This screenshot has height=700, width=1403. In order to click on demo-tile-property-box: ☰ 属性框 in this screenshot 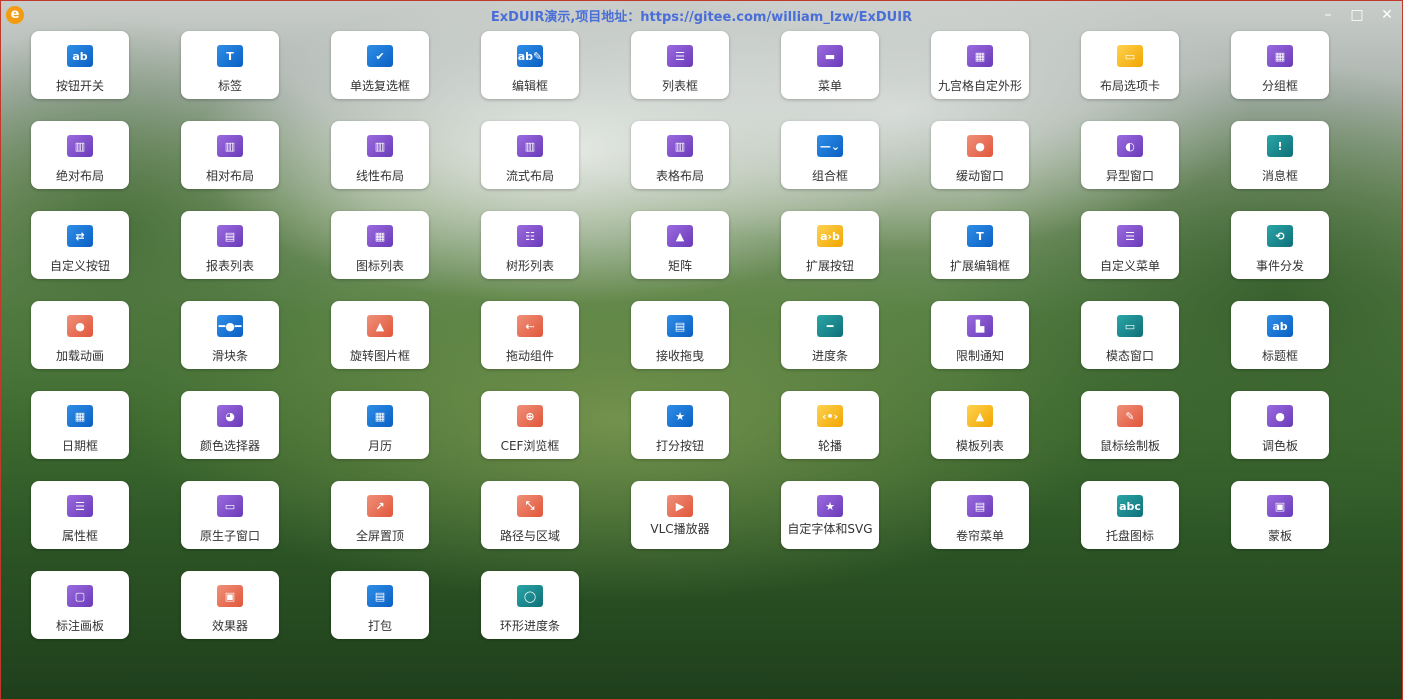, I will do `click(80, 515)`.